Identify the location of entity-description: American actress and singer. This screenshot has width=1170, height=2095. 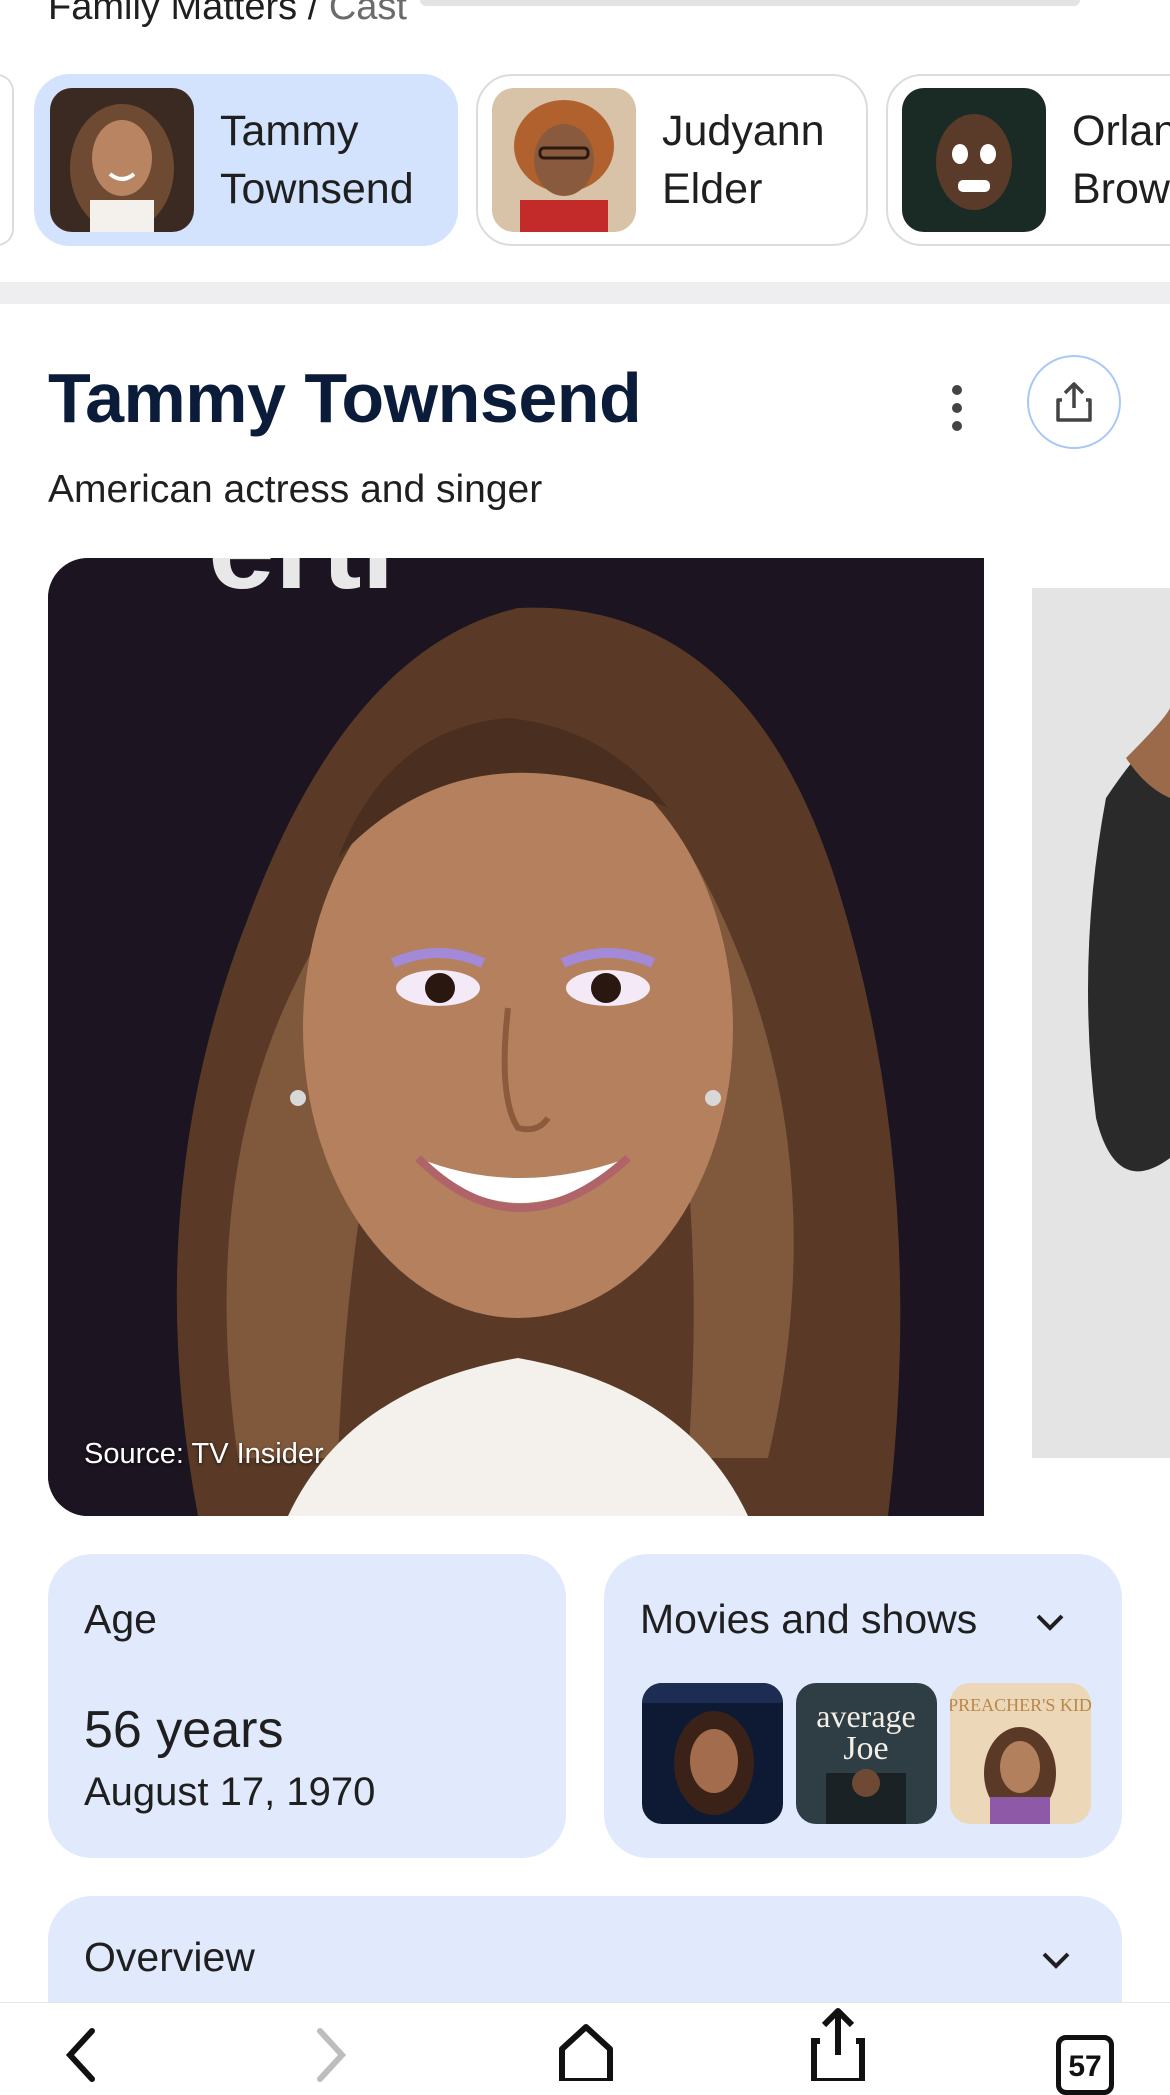
(295, 489).